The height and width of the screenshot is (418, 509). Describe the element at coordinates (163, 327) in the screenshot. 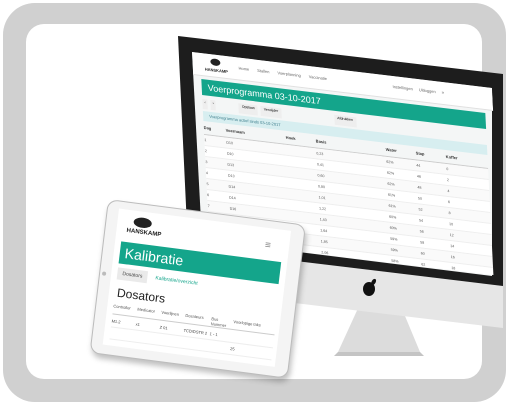

I see `tablet-table-cell: Z 01` at that location.